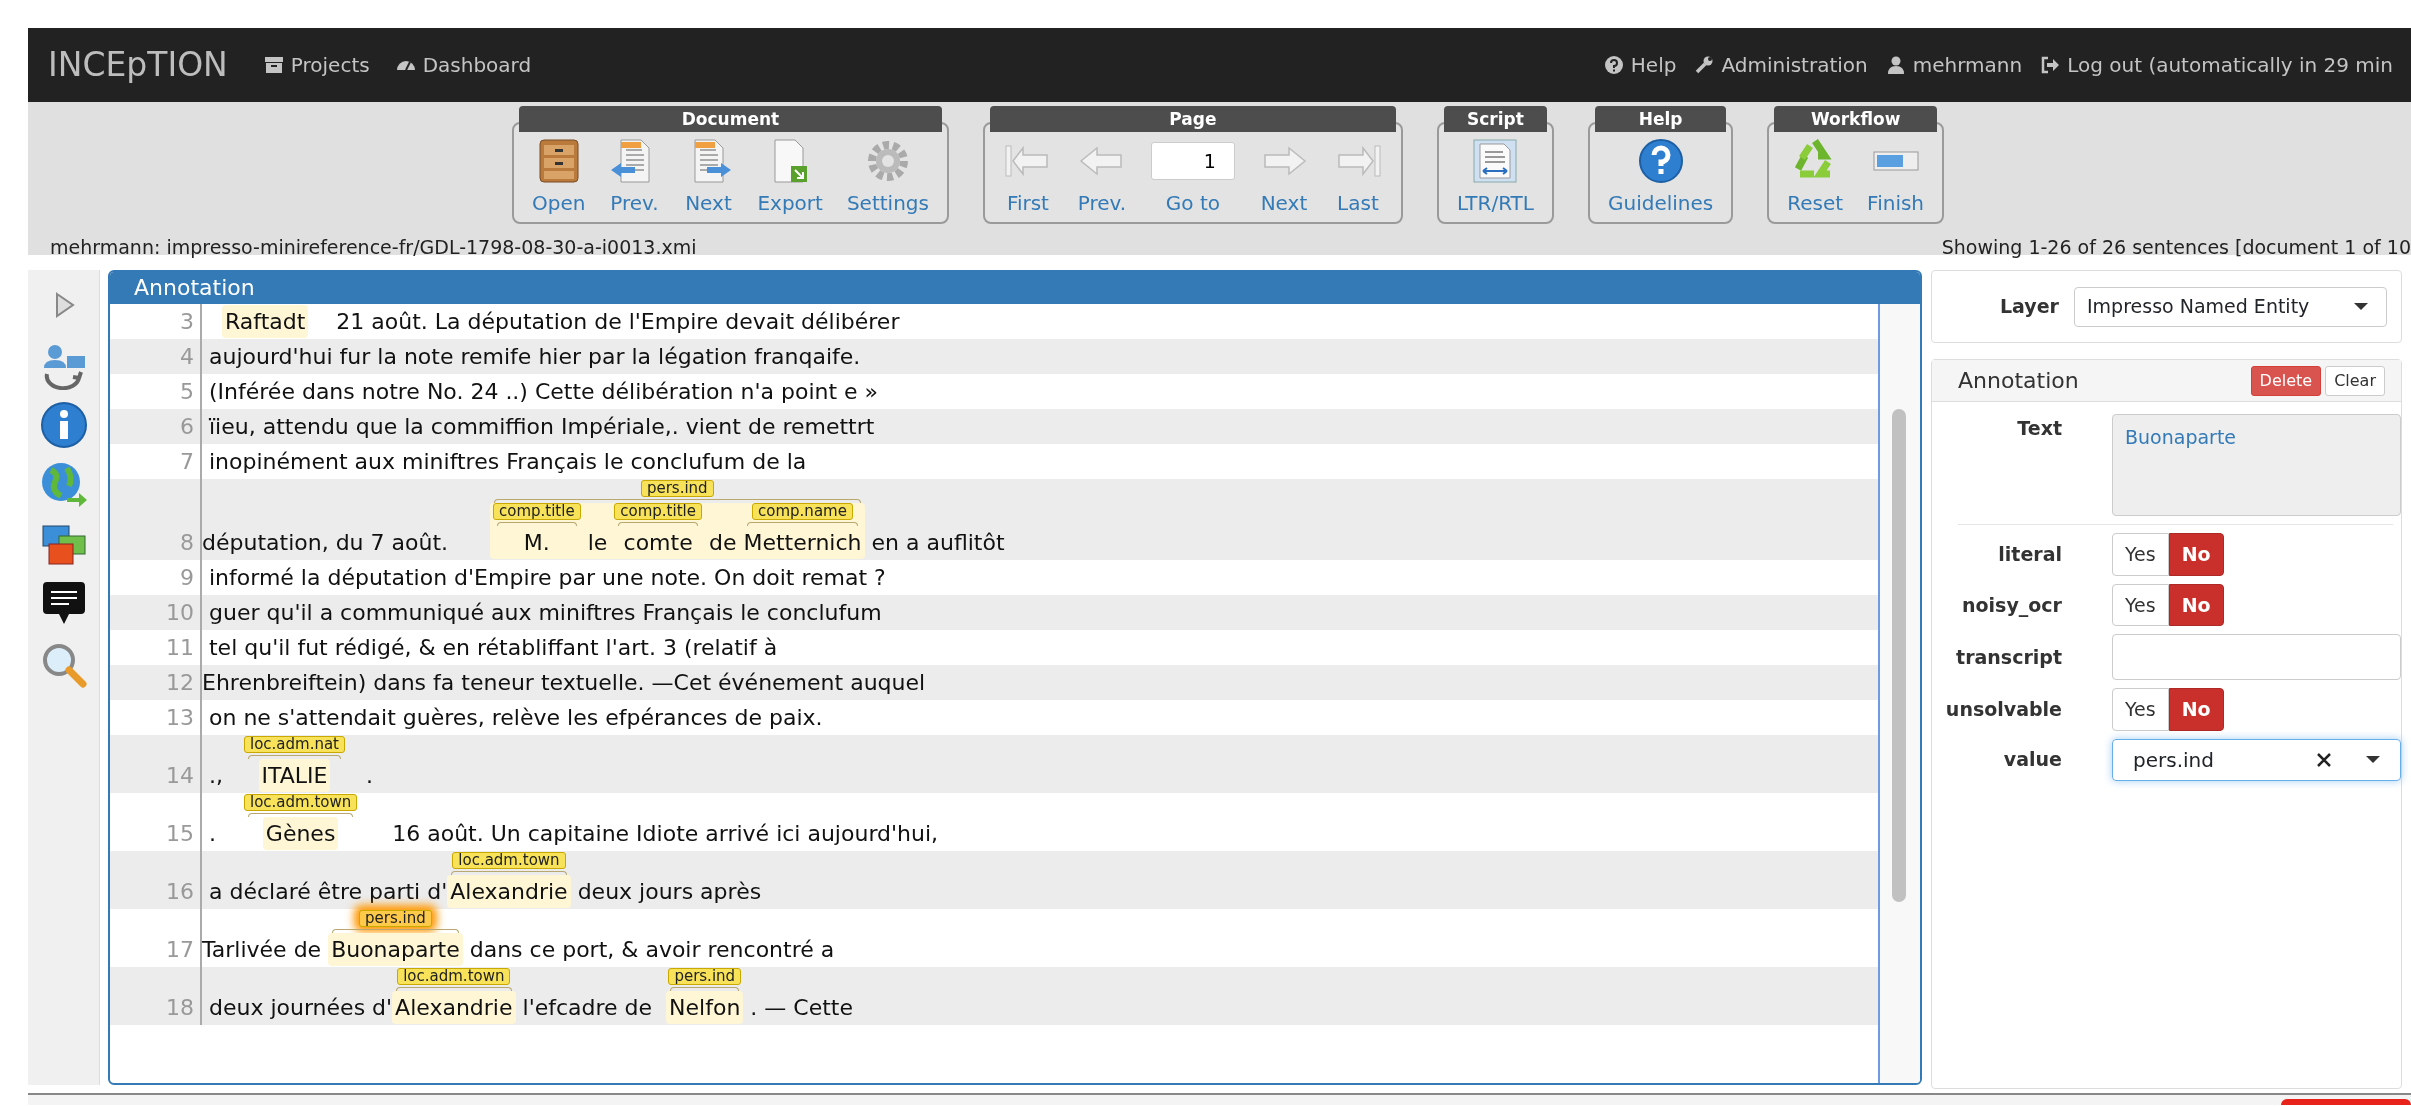  Describe the element at coordinates (463, 65) in the screenshot. I see `nav-link: Dashboard` at that location.